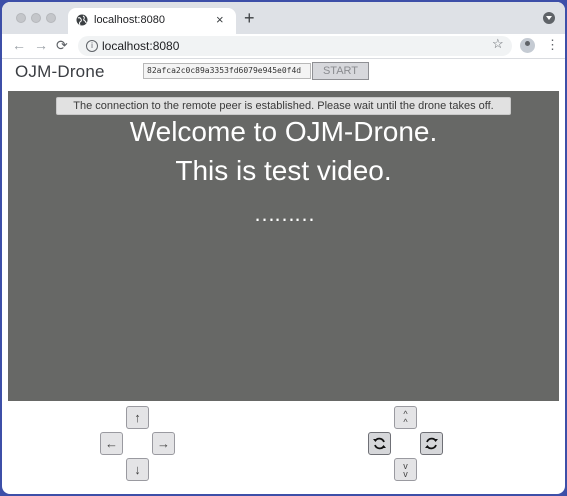  What do you see at coordinates (549, 18) in the screenshot?
I see `tab-search-icon` at bounding box center [549, 18].